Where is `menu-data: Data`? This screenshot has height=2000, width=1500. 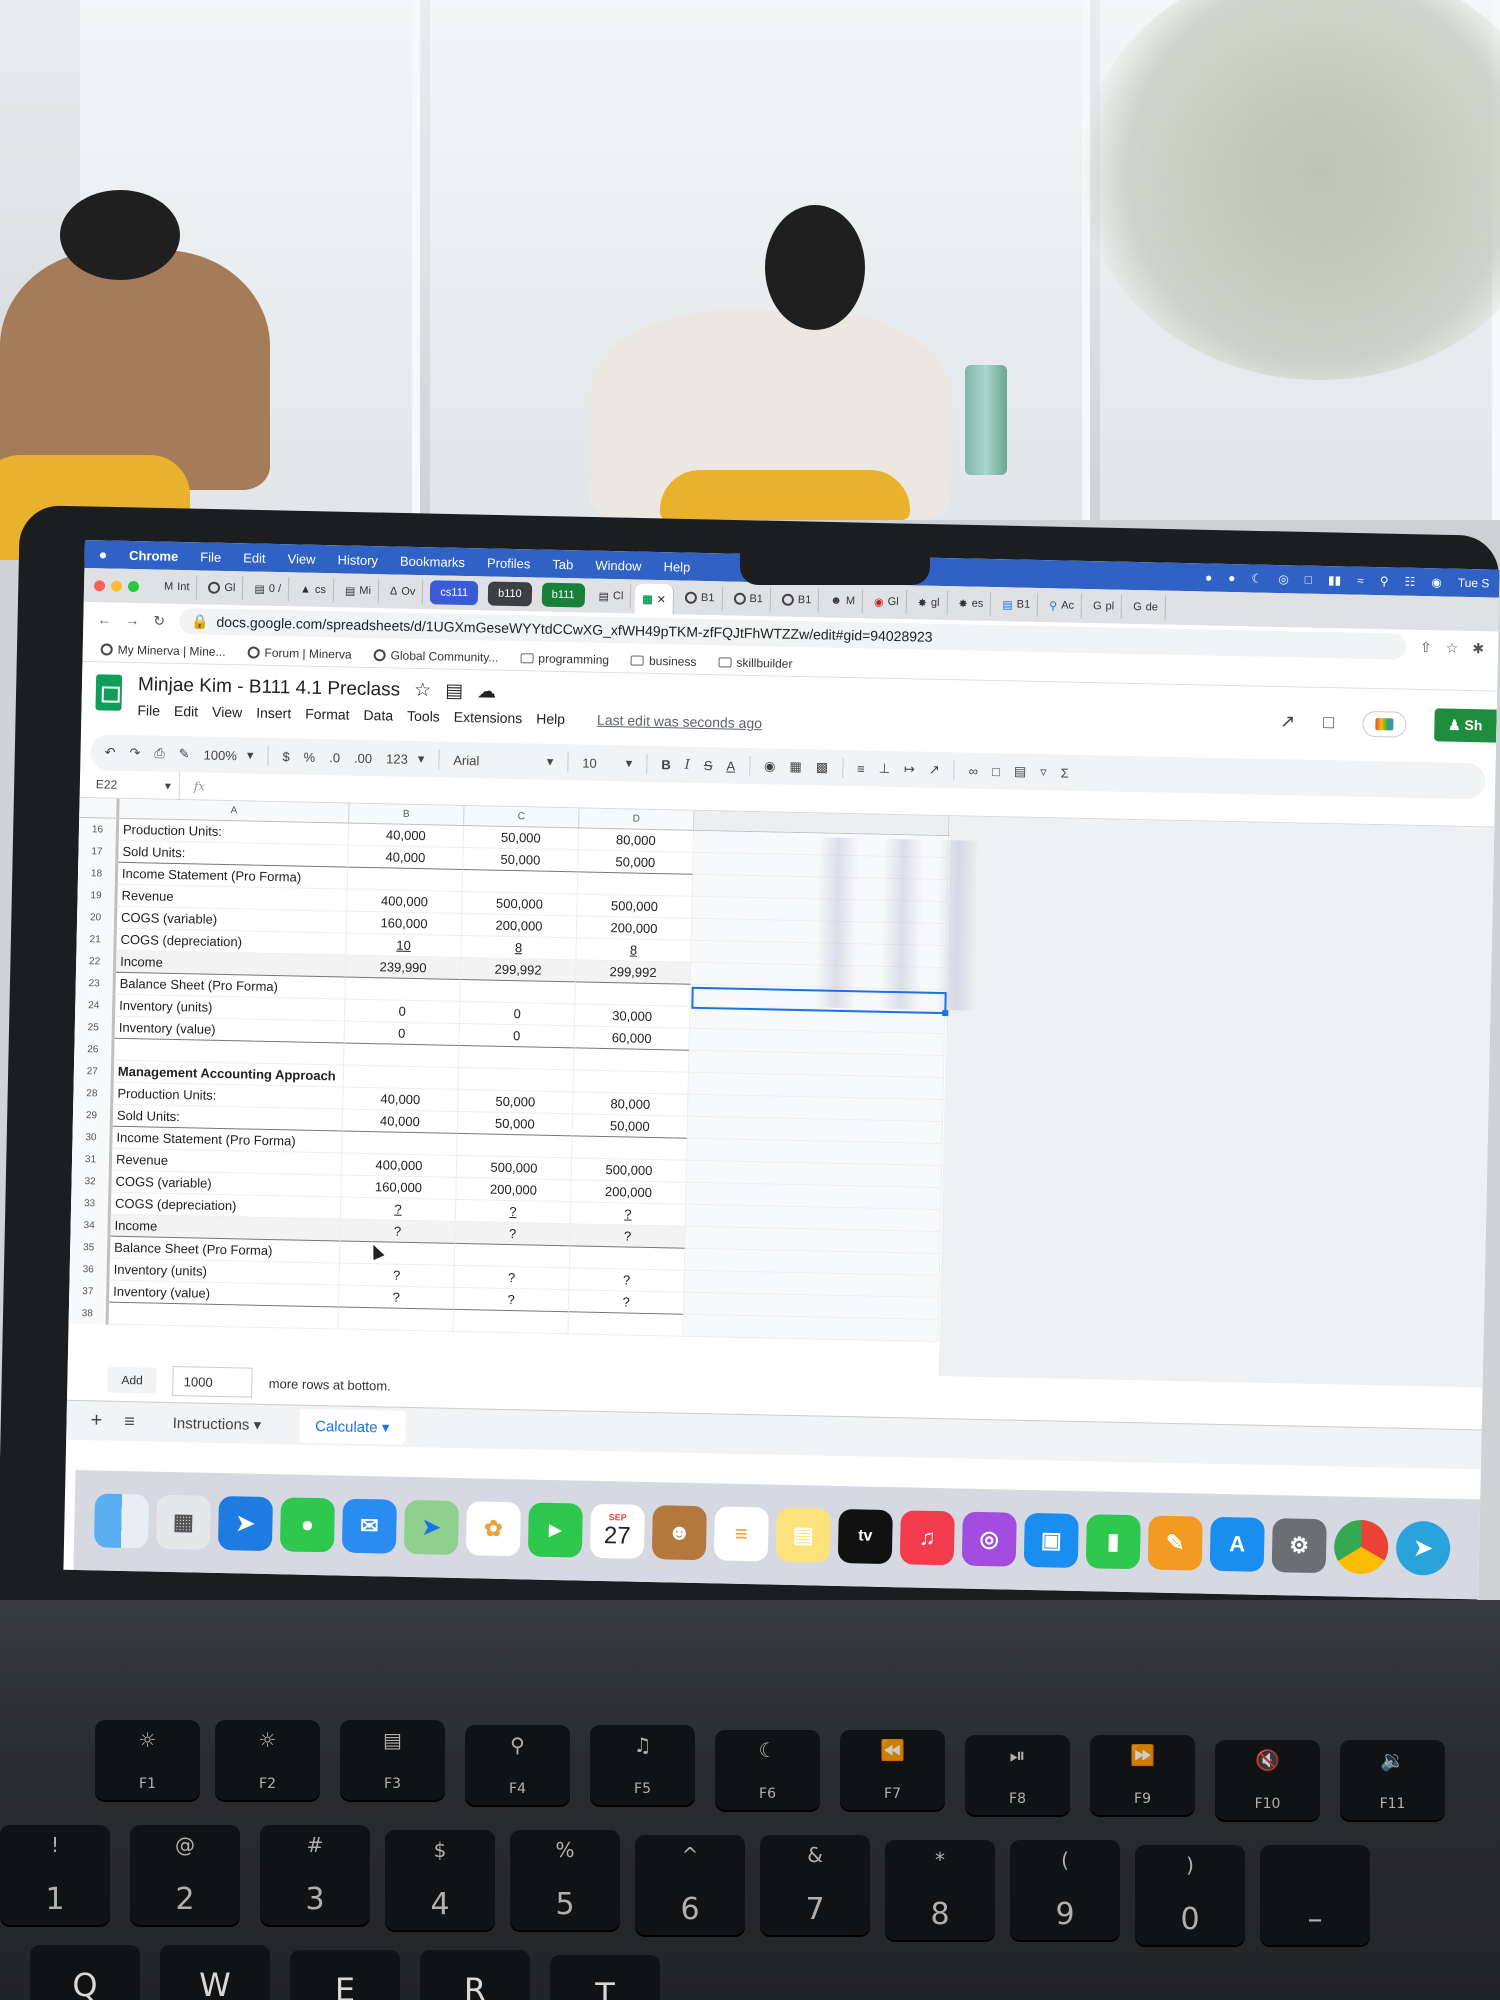
menu-data: Data is located at coordinates (378, 715).